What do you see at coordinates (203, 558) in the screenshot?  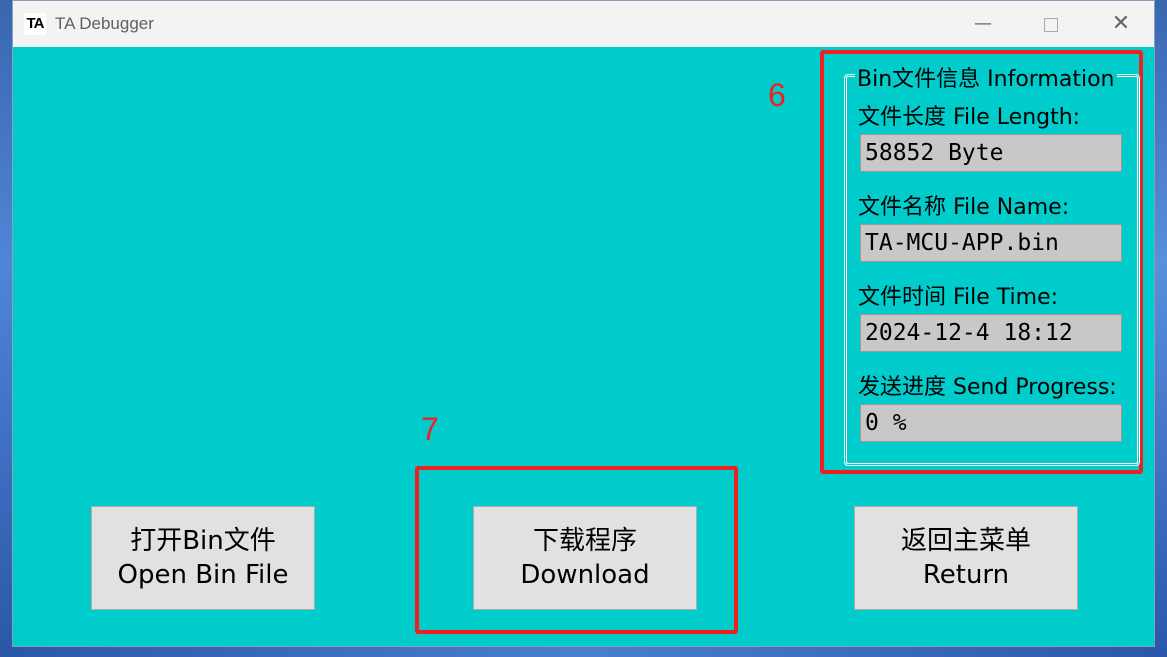 I see `open-bin-file-button: 打开Bin文件 Open Bin File` at bounding box center [203, 558].